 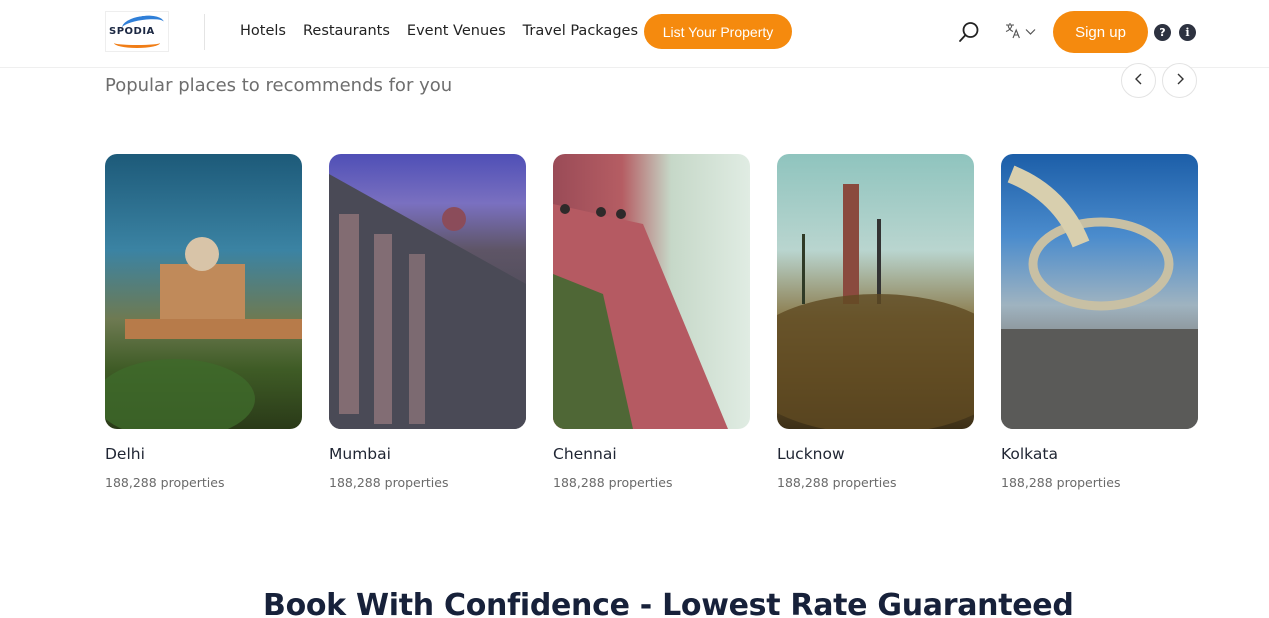 What do you see at coordinates (1012, 32) in the screenshot?
I see `translate-icon` at bounding box center [1012, 32].